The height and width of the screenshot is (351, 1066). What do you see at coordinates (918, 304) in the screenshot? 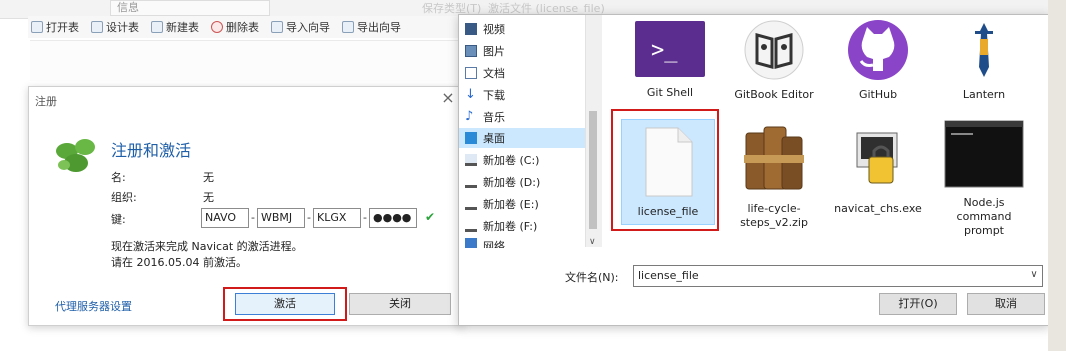
I see `open-button: 打开(O)` at bounding box center [918, 304].